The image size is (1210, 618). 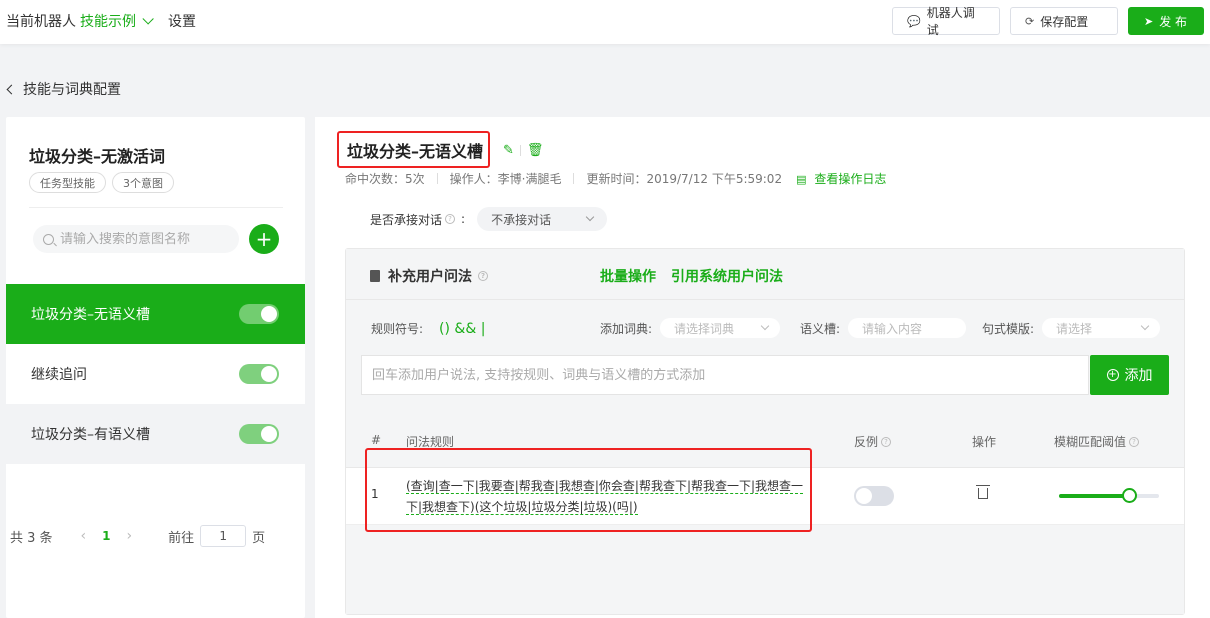 I want to click on search-icon, so click(x=48, y=239).